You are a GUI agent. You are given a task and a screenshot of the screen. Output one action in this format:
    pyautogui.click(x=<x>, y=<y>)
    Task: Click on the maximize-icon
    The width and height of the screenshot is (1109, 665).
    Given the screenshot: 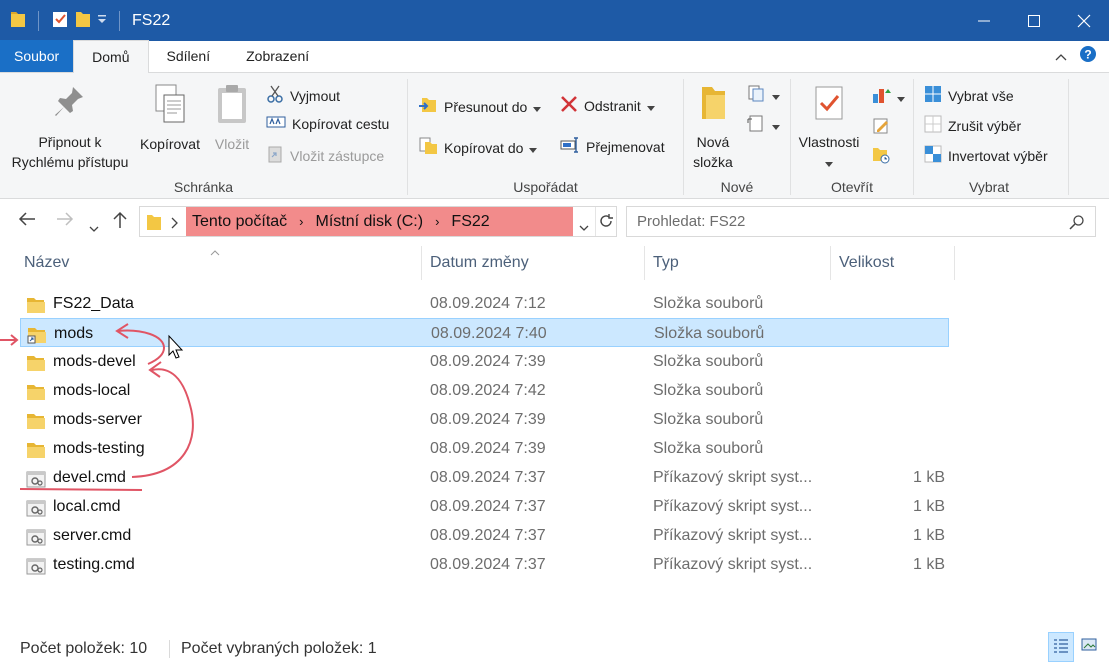 What is the action you would take?
    pyautogui.click(x=1034, y=20)
    